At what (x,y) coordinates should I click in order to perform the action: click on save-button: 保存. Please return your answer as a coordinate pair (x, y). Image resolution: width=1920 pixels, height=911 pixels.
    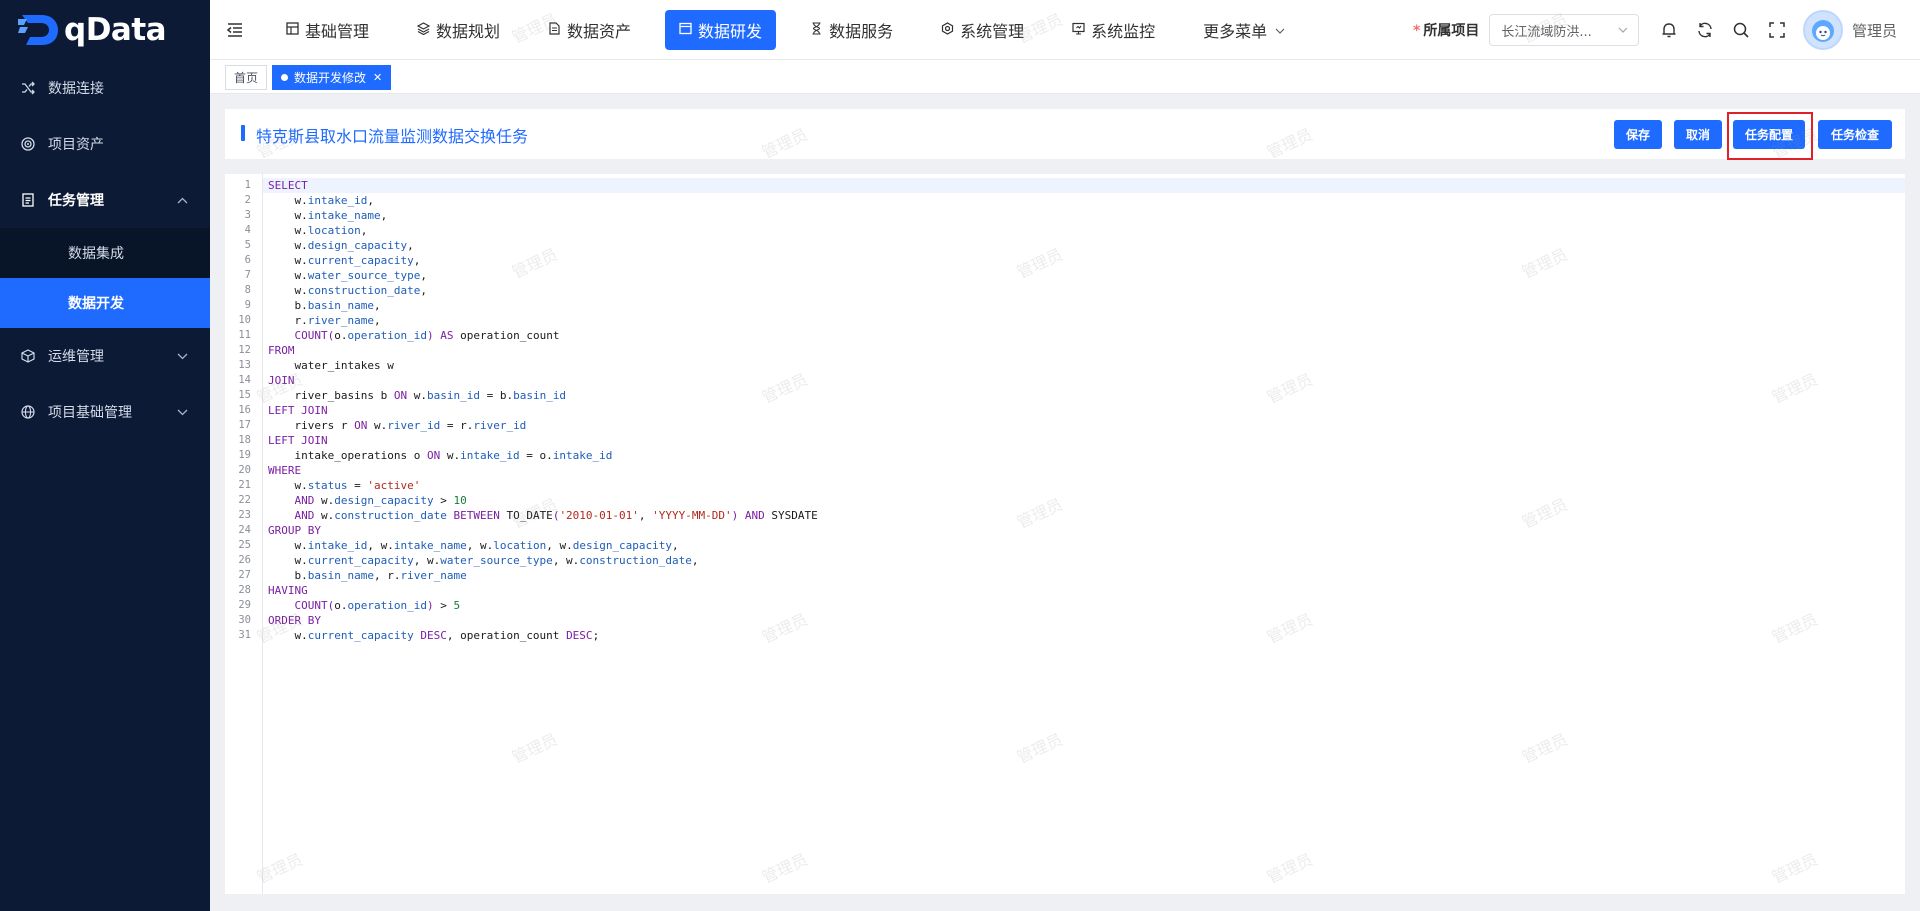
    Looking at the image, I should click on (1638, 134).